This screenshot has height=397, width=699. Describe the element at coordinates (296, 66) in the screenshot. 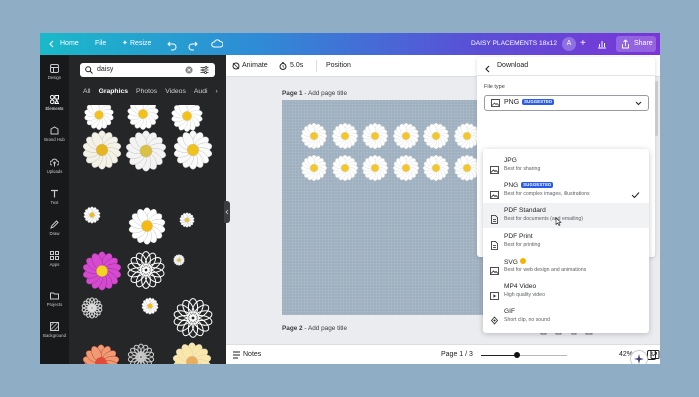

I see `duration-button: 5.0s` at that location.